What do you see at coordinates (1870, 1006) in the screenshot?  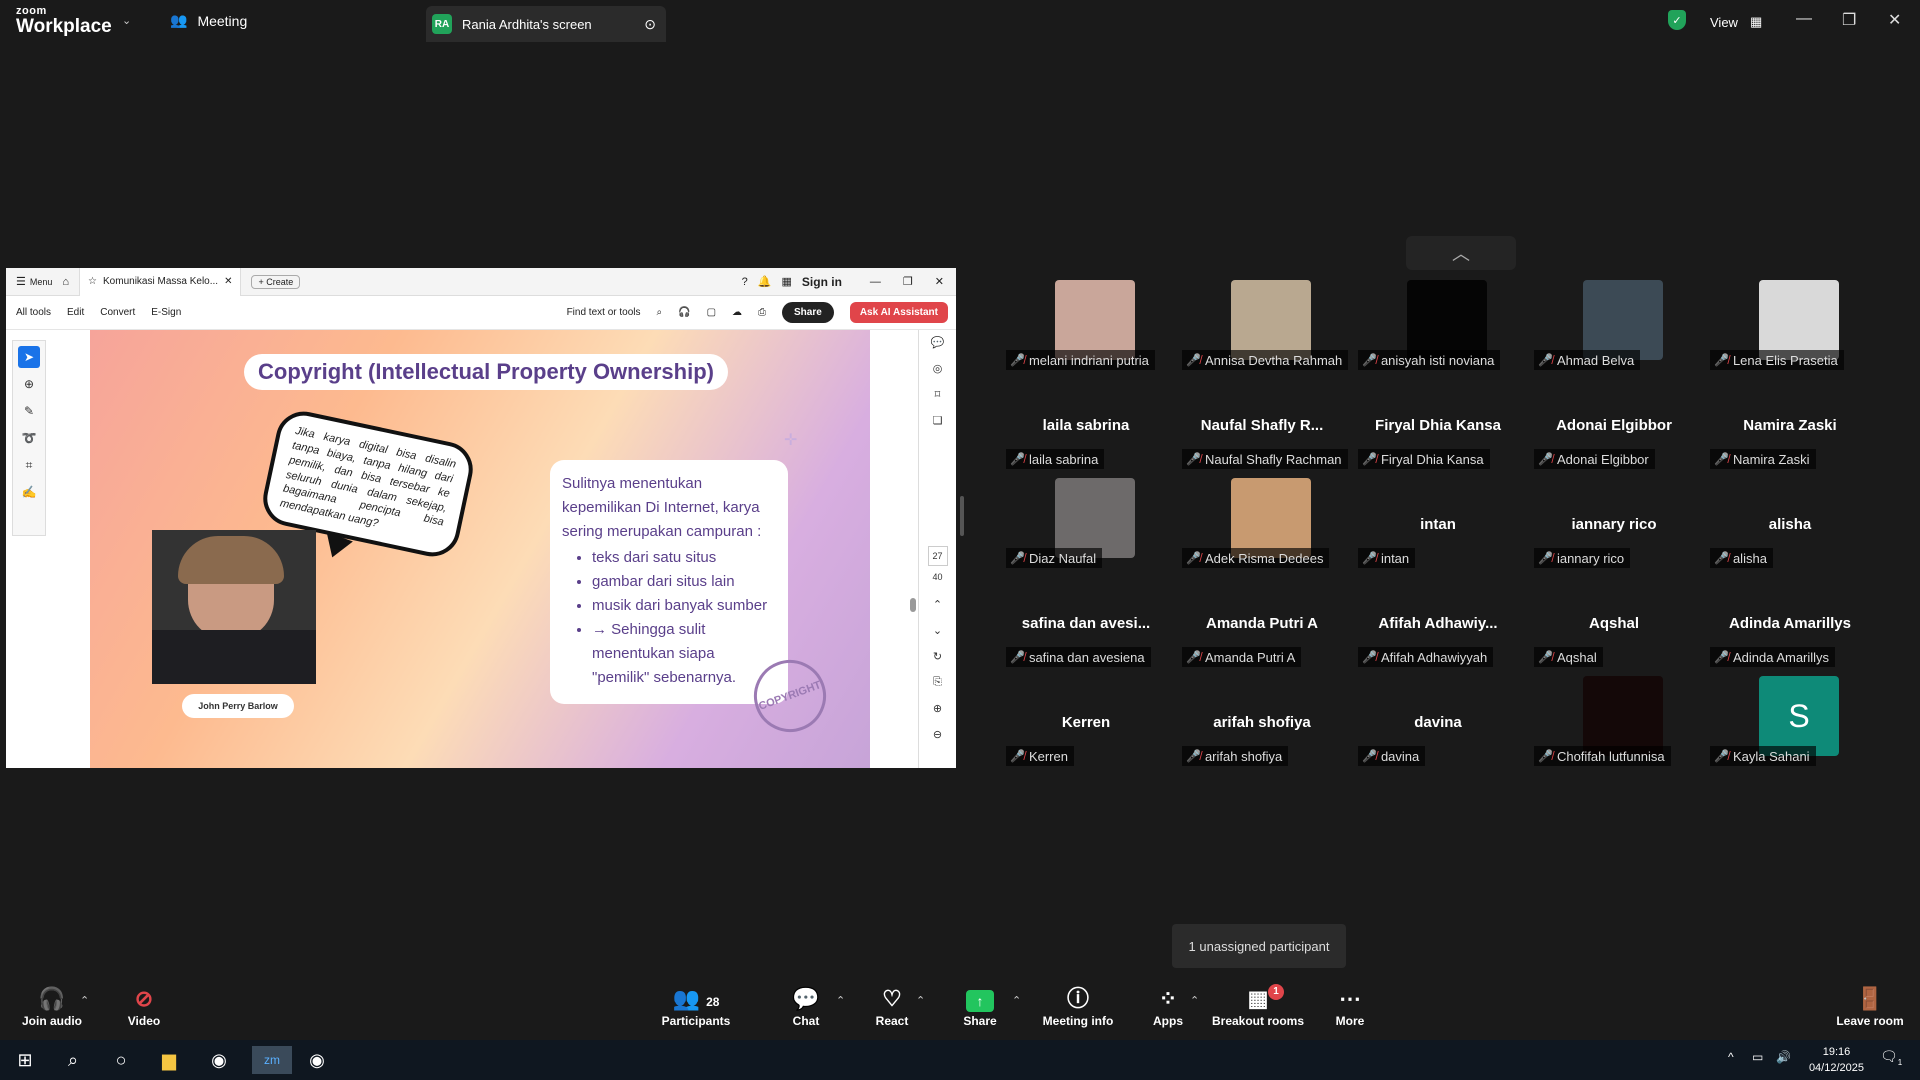 I see `leave-room-button: 🚪 Leave room` at bounding box center [1870, 1006].